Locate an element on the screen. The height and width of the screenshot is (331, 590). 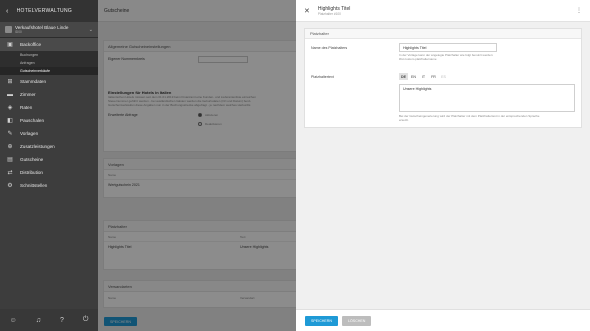
bed-icon: ▬ is located at coordinates (10, 94).